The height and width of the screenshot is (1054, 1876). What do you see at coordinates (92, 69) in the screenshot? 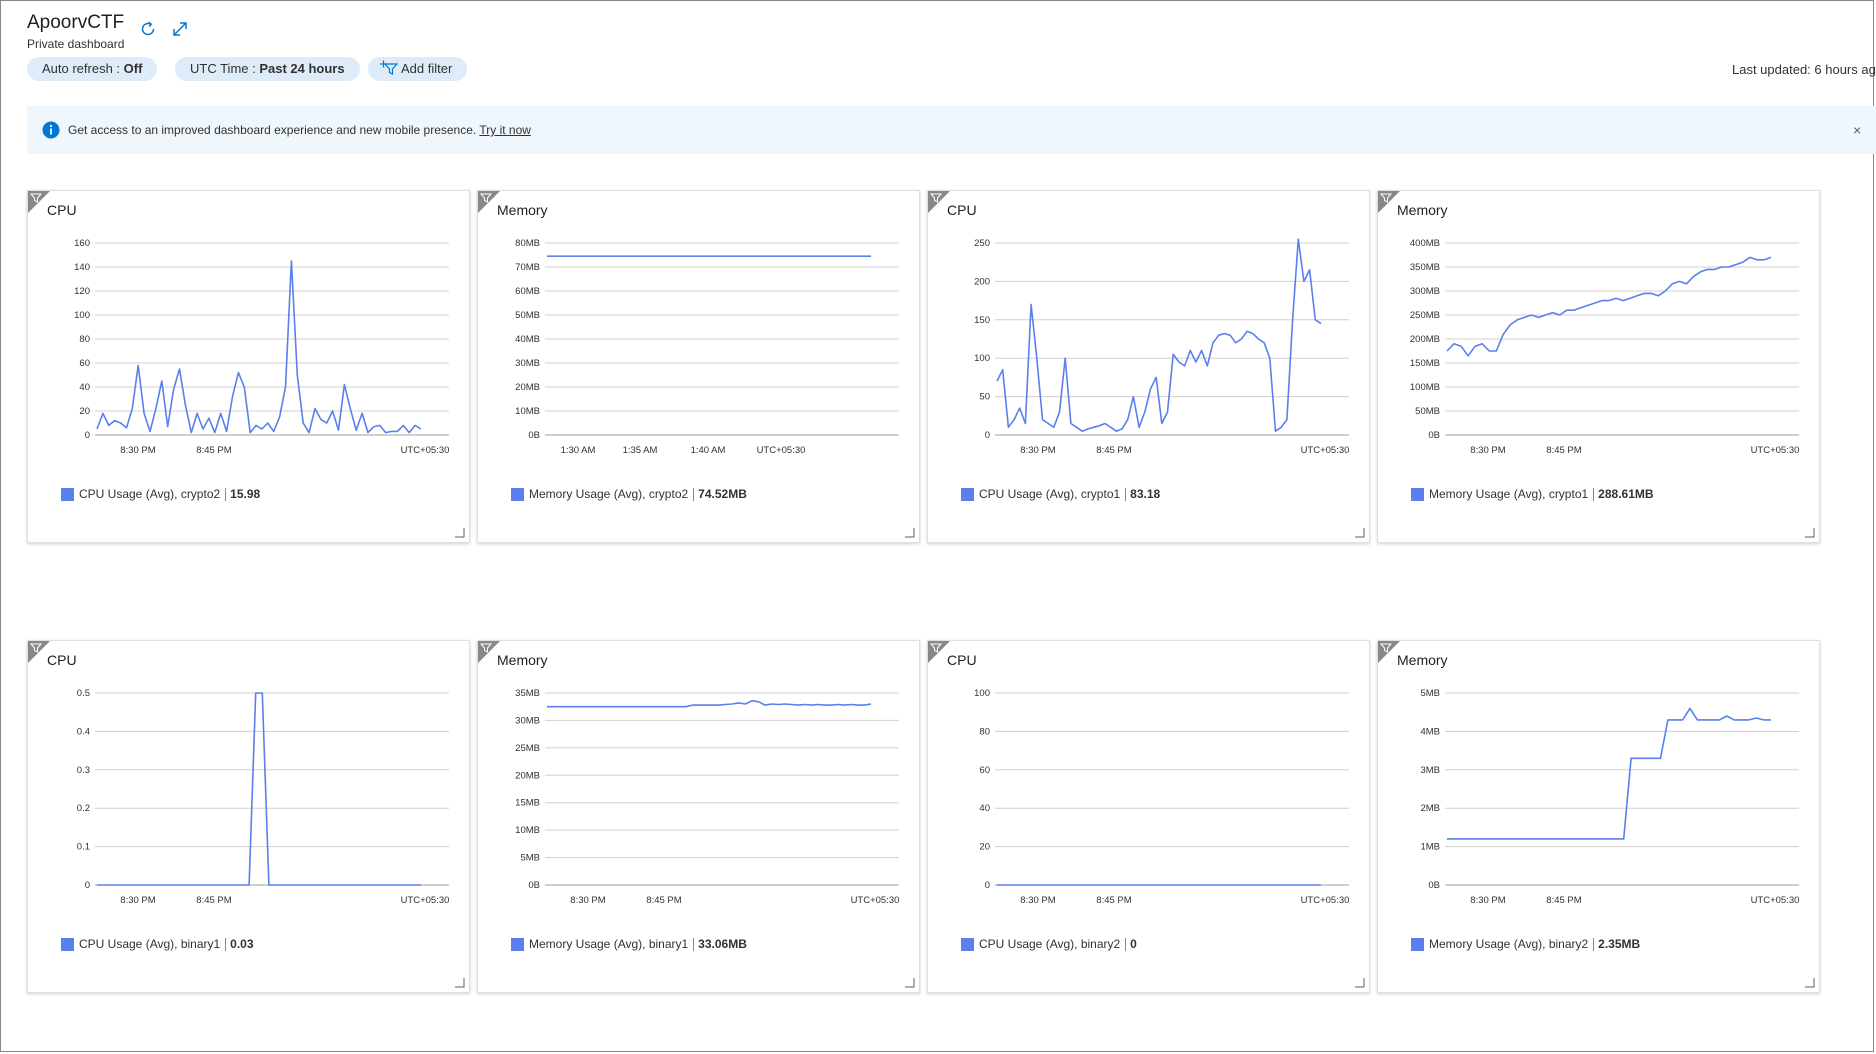
I see `auto-refresh-button: Auto refresh : Off` at bounding box center [92, 69].